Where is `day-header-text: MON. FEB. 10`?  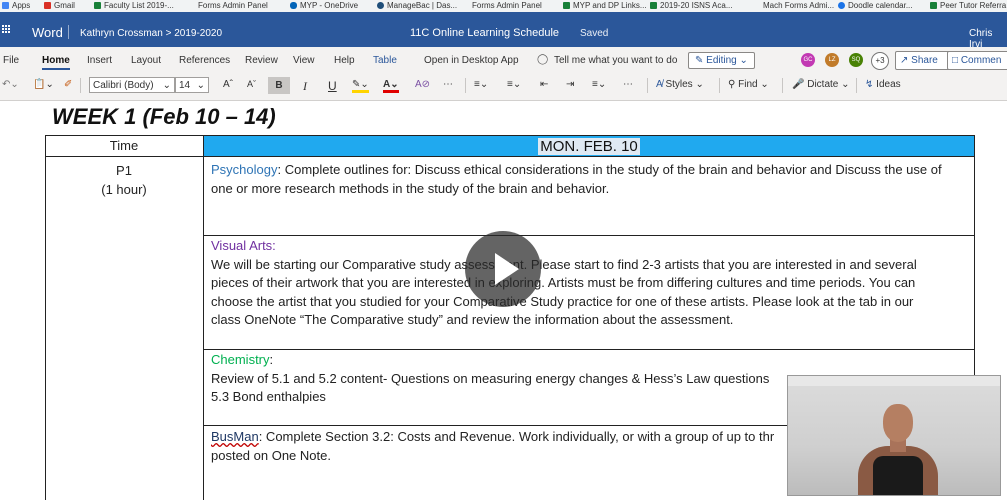
day-header-text: MON. FEB. 10 is located at coordinates (589, 146).